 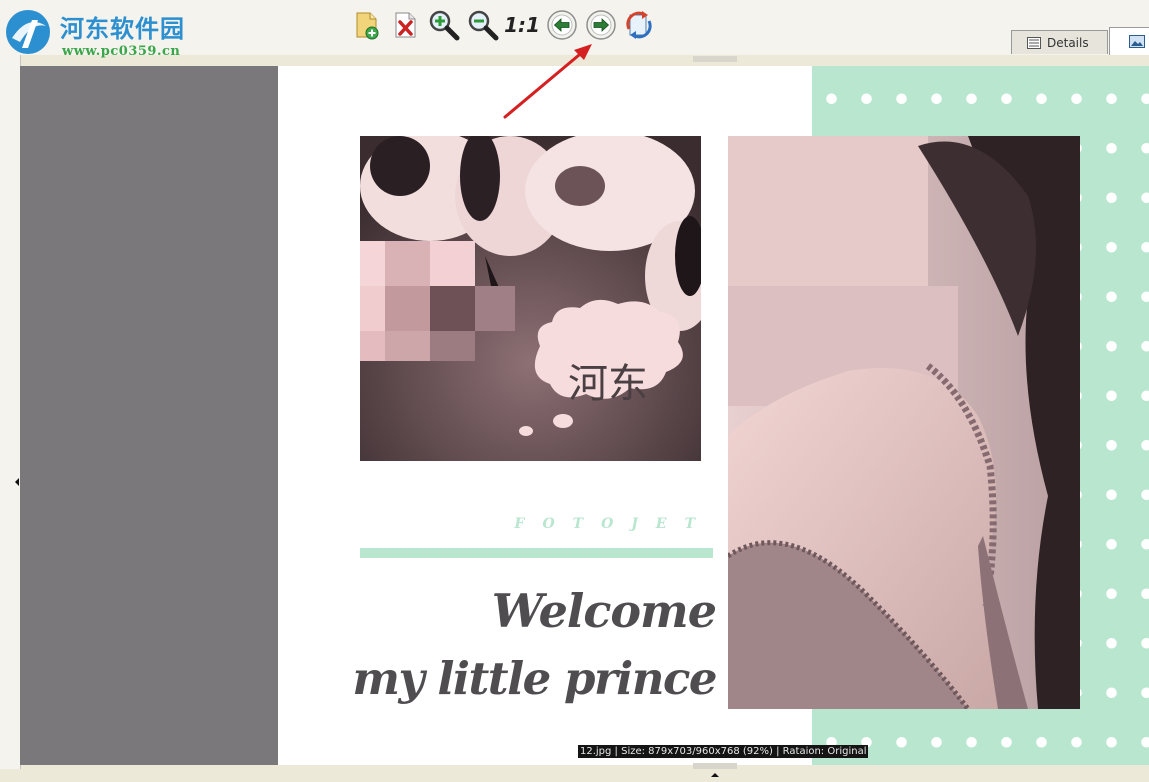 I want to click on rotate-icon, so click(x=639, y=25).